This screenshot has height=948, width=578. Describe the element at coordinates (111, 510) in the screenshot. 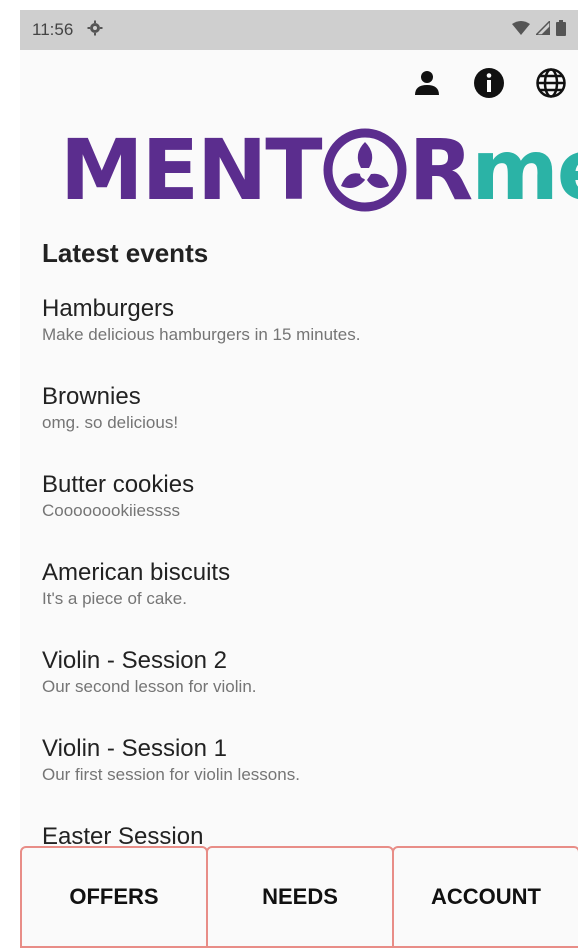

I see `event-subtitle: Coooooookiiessss` at that location.